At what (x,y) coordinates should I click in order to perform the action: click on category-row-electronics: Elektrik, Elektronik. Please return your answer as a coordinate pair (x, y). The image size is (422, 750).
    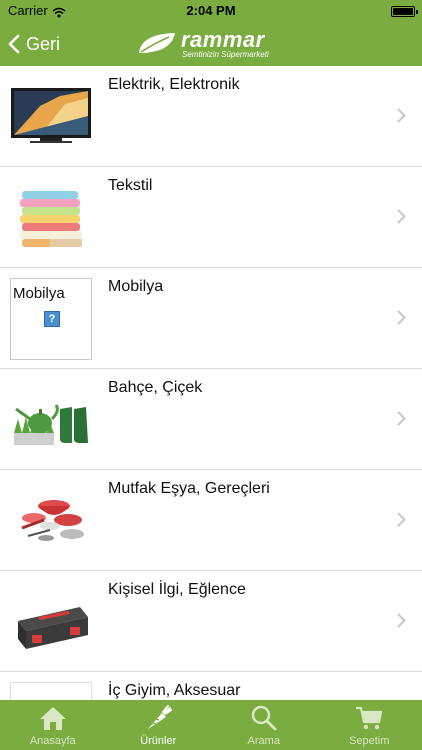
    Looking at the image, I should click on (211, 116).